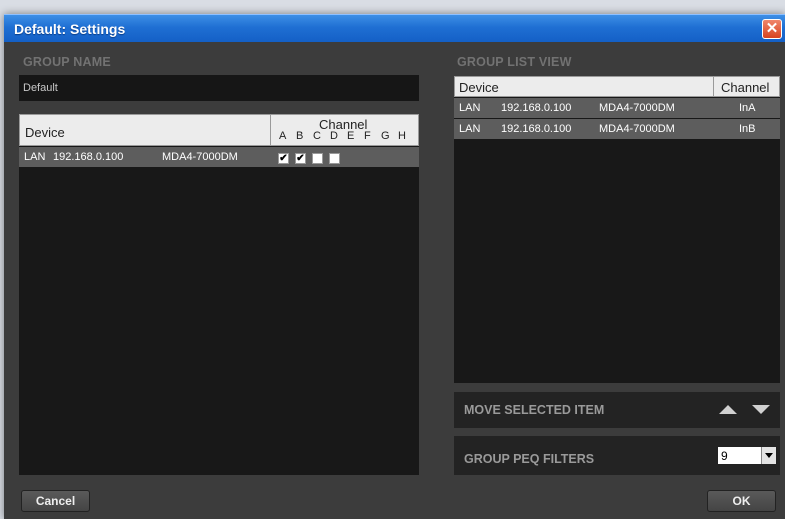  Describe the element at coordinates (67, 62) in the screenshot. I see `group-name-label: GROUP NAME` at that location.